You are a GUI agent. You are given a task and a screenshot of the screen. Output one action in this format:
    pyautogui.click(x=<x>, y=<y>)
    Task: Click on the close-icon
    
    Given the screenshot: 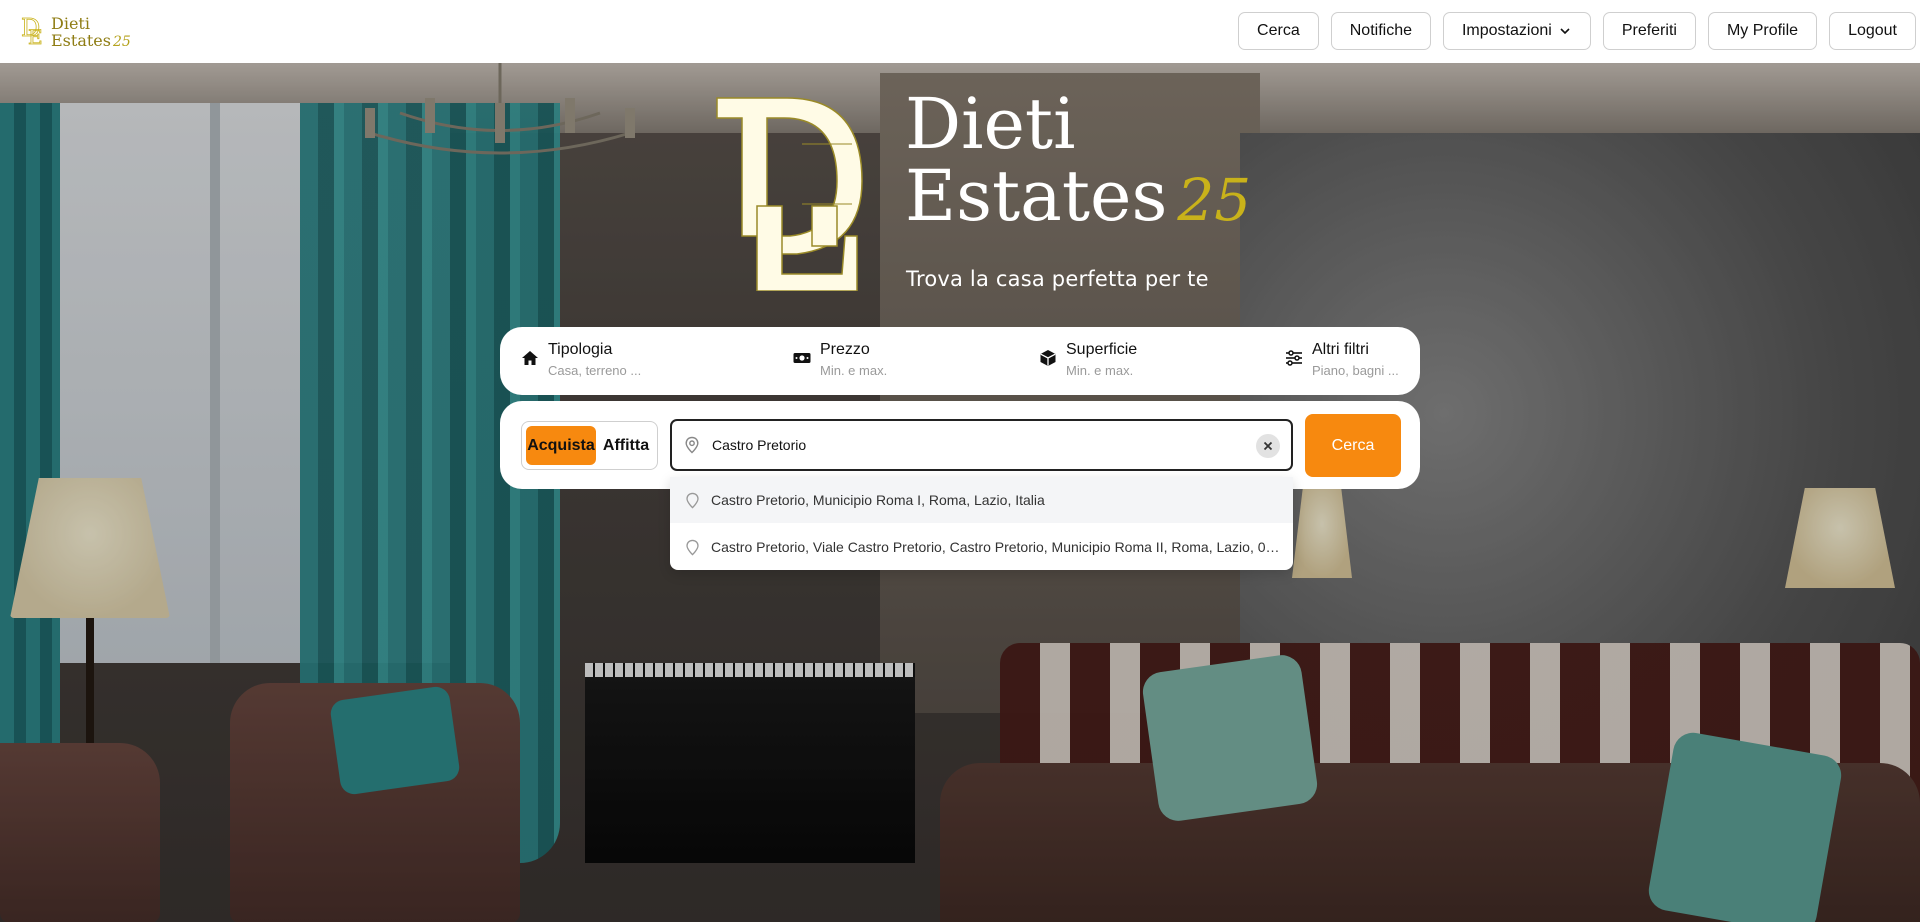 What is the action you would take?
    pyautogui.click(x=1268, y=446)
    